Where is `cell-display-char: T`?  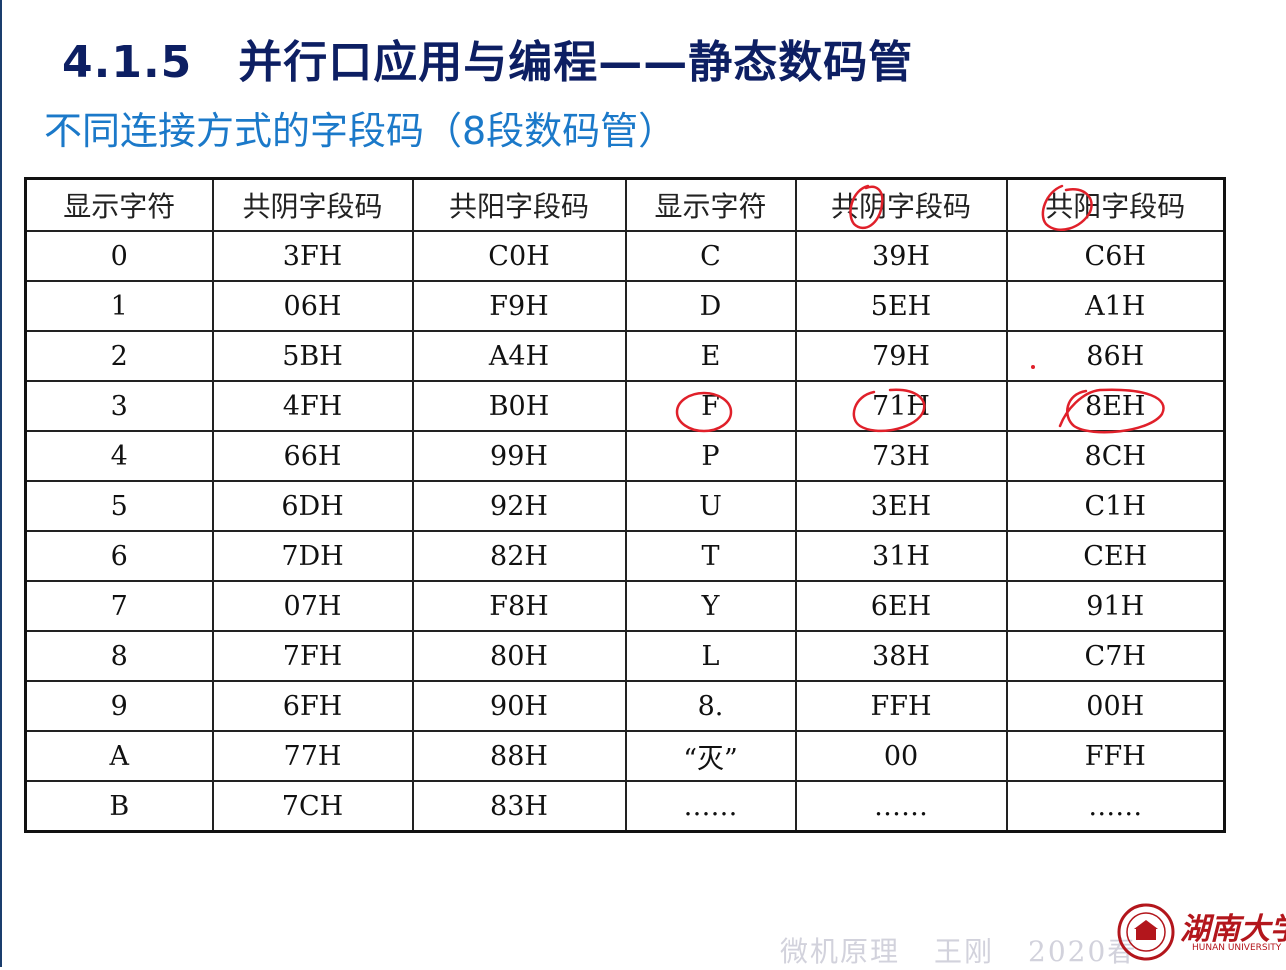 cell-display-char: T is located at coordinates (710, 556).